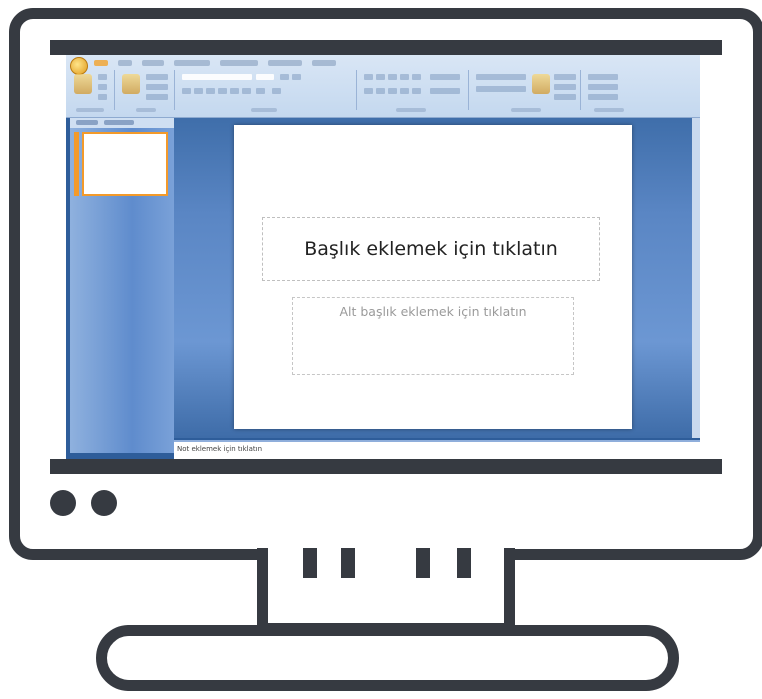  Describe the element at coordinates (565, 87) in the screenshot. I see `shape-outline-button` at that location.